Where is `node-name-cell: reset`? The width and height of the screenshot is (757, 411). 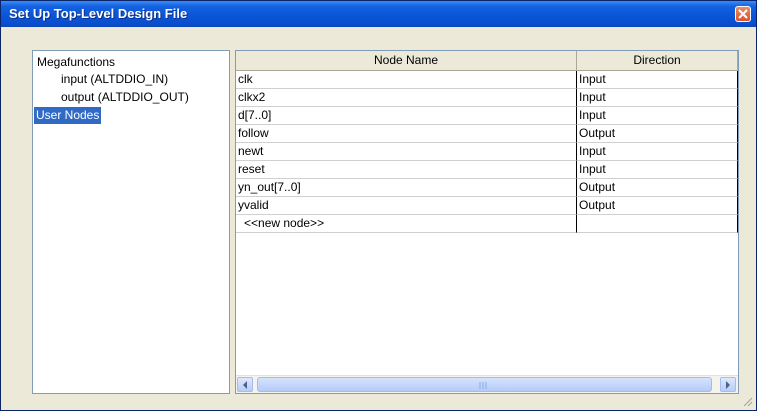
node-name-cell: reset is located at coordinates (406, 170).